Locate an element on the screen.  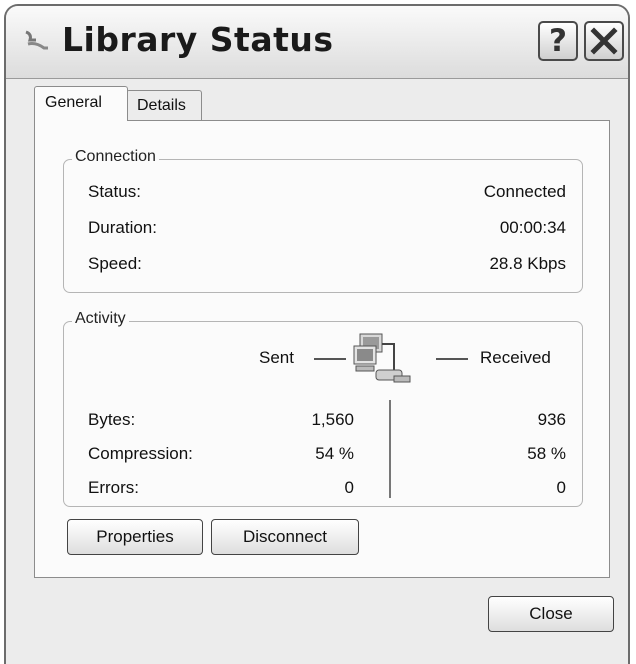
window-title: Library Status is located at coordinates (198, 39).